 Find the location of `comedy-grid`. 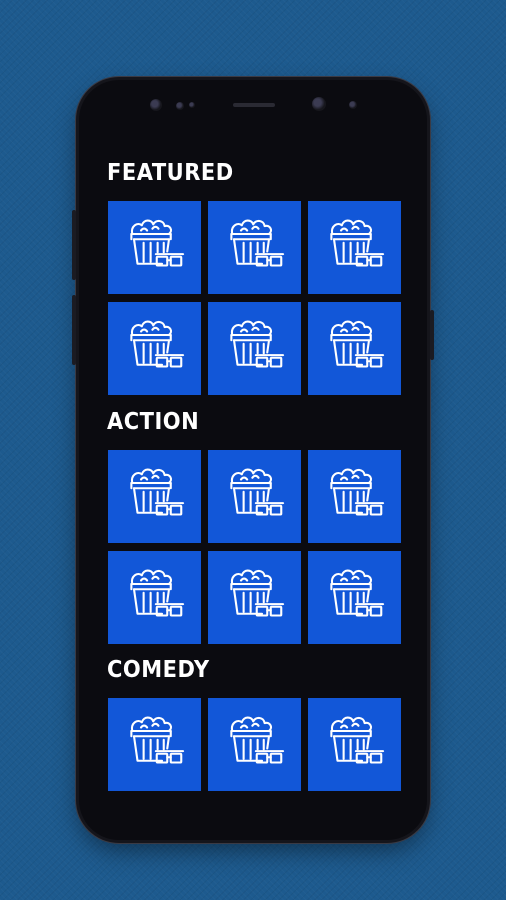

comedy-grid is located at coordinates (254, 744).